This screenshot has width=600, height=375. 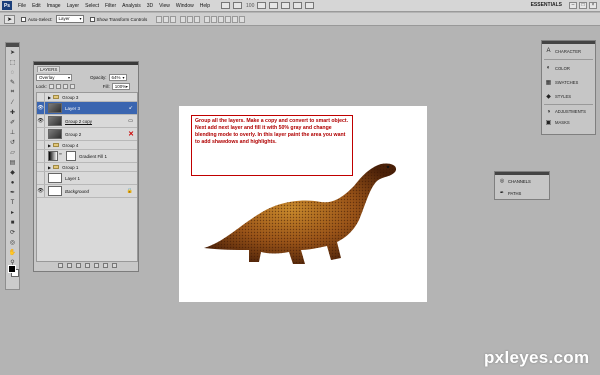 I want to click on arrange-documents-icon, so click(x=298, y=5).